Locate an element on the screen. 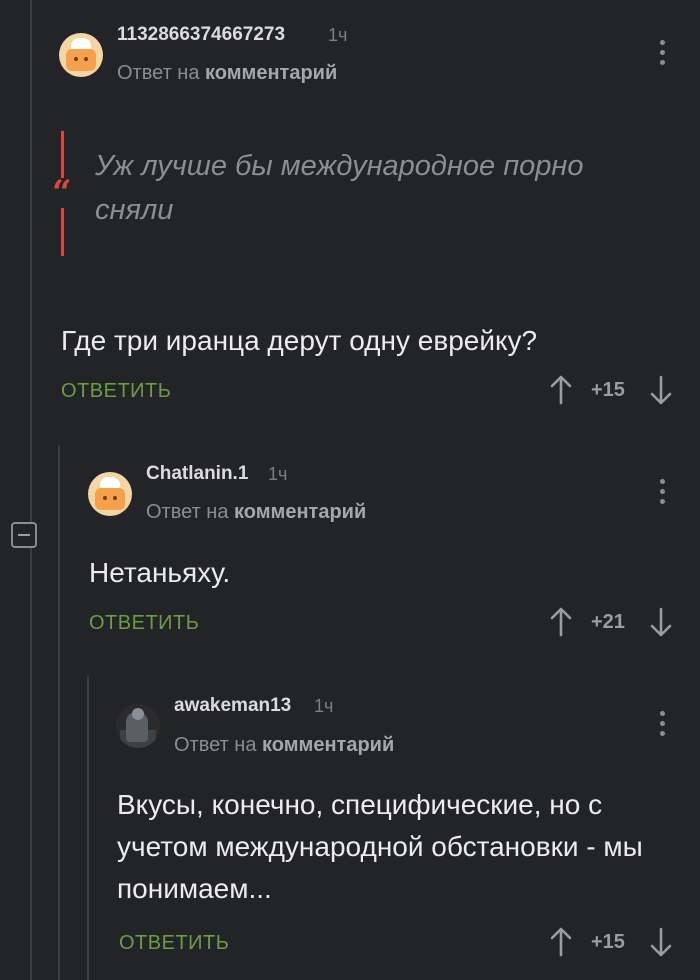 This screenshot has width=700, height=980. quote-icon: “ is located at coordinates (62, 193).